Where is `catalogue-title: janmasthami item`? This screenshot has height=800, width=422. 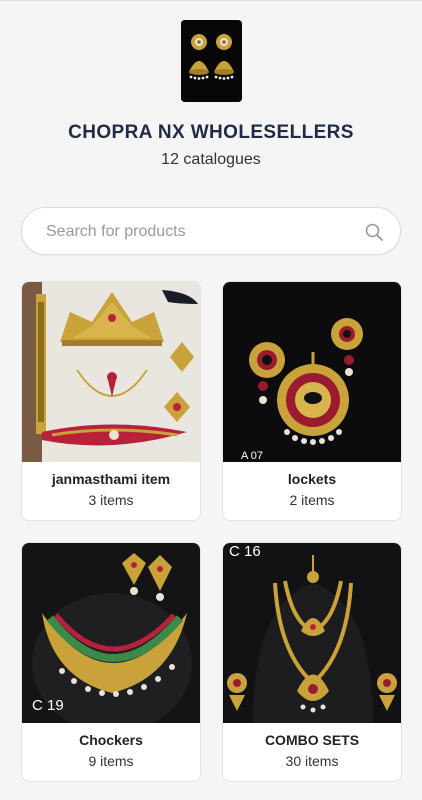 catalogue-title: janmasthami item is located at coordinates (111, 479).